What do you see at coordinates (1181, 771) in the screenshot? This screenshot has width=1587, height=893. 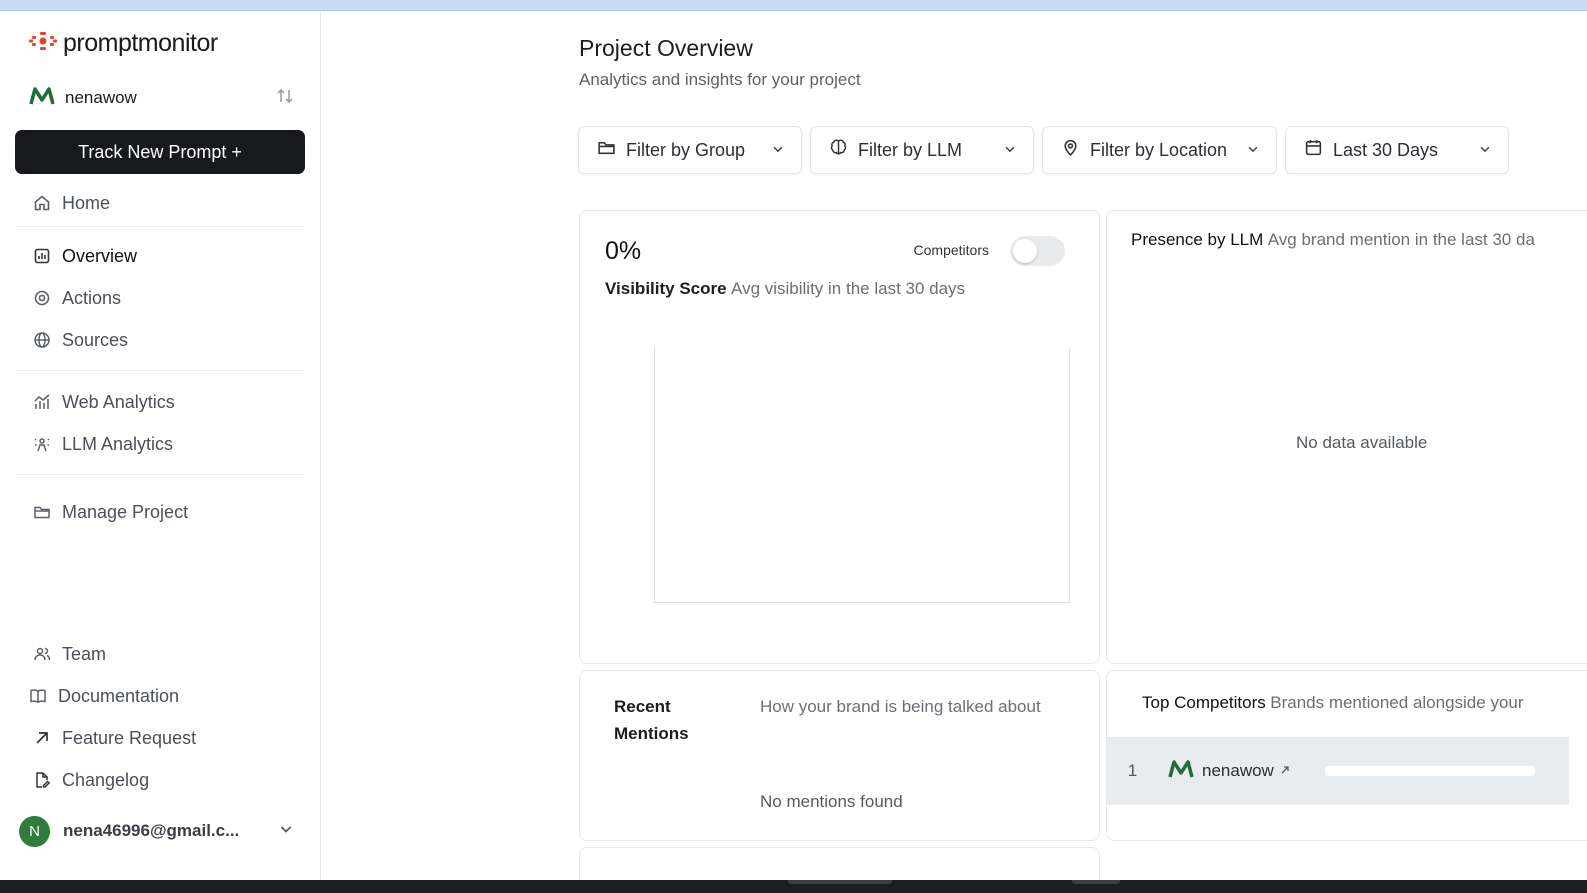 I see `competitor-logo-icon` at bounding box center [1181, 771].